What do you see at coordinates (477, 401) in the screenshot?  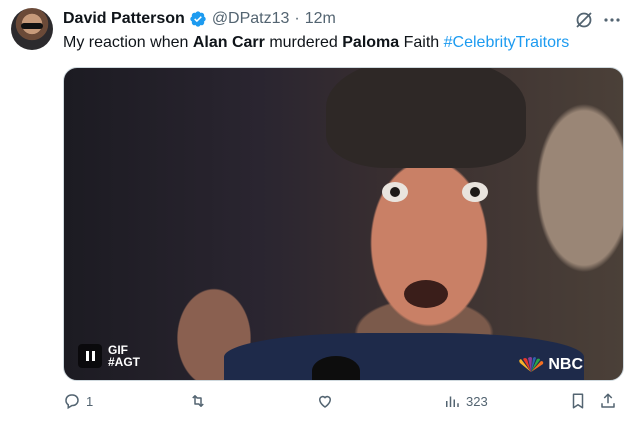 I see `views-count: 323` at bounding box center [477, 401].